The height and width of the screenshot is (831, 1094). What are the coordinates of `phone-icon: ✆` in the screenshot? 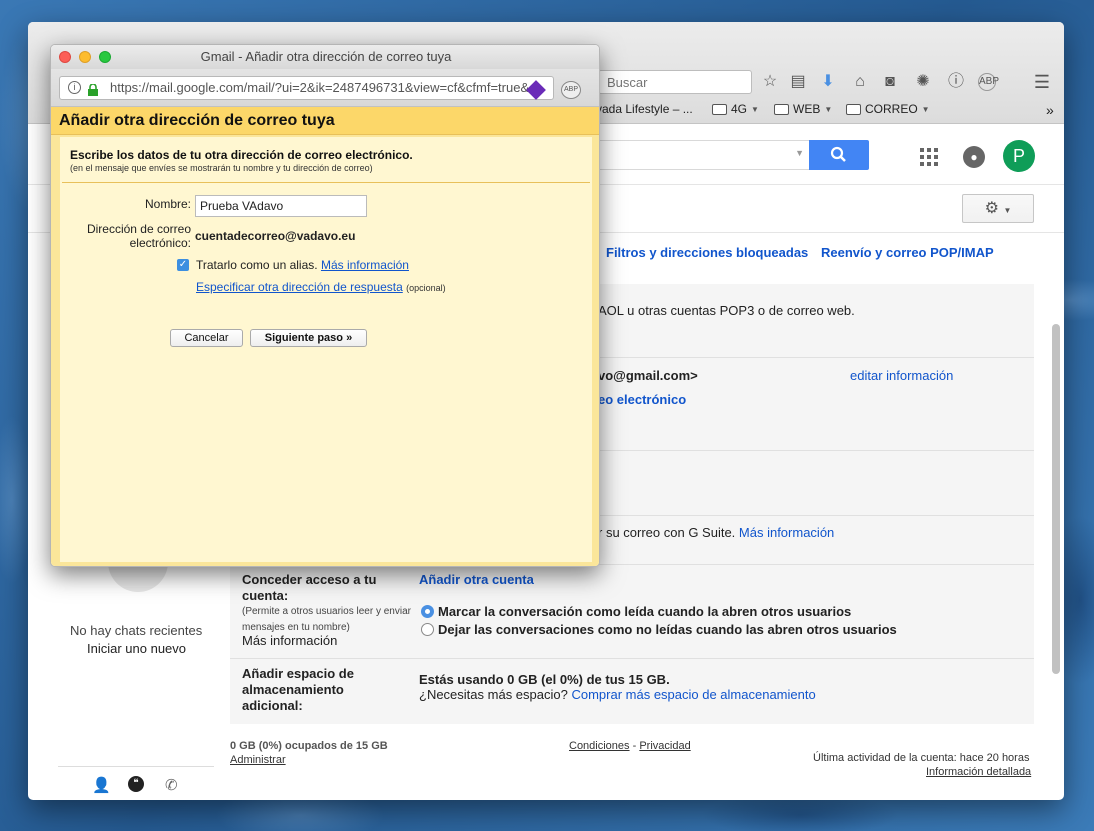 It's located at (171, 785).